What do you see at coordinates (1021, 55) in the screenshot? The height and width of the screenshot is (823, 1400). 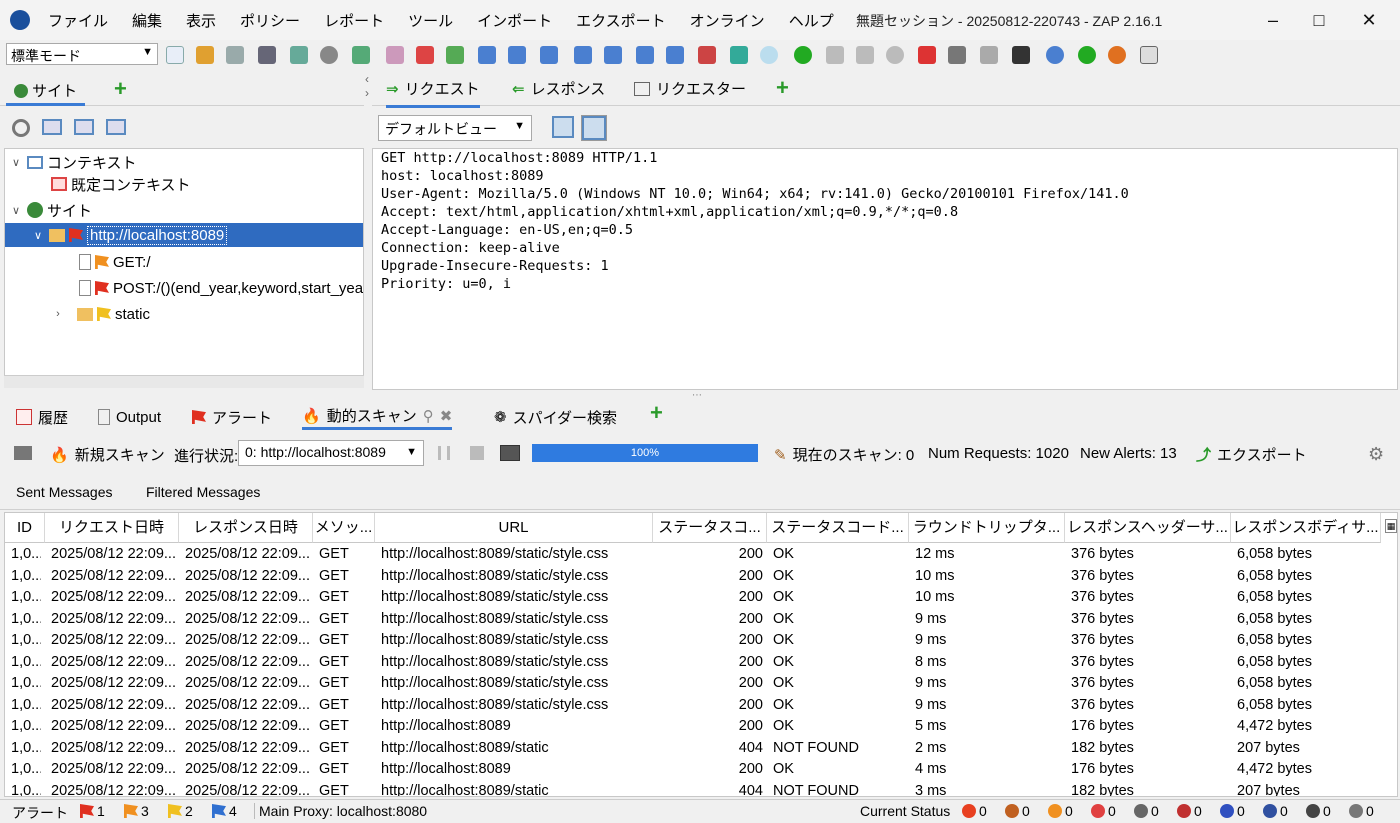 I see `hud-icon` at bounding box center [1021, 55].